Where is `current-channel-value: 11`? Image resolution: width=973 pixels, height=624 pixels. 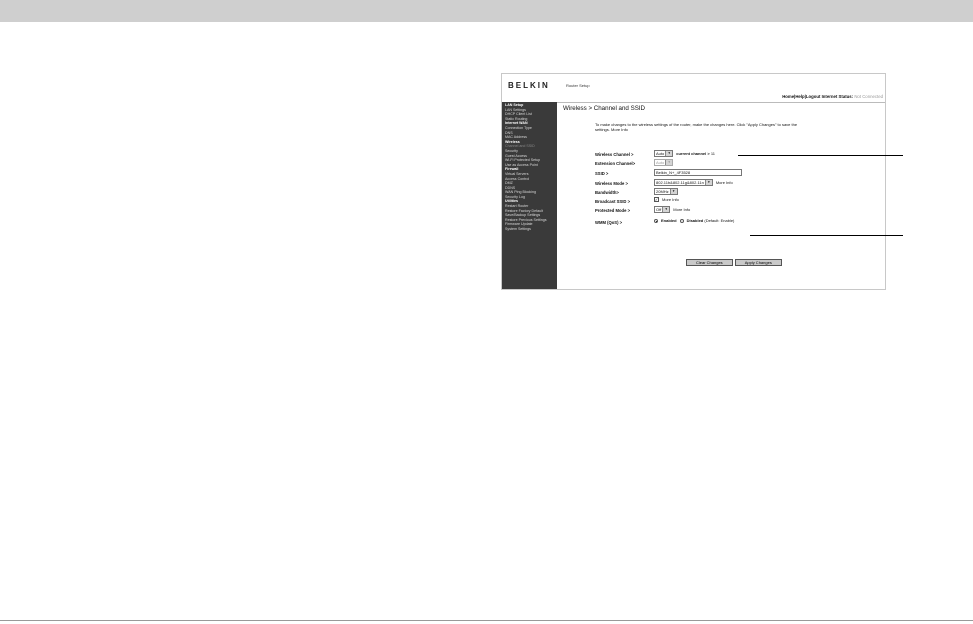
current-channel-value: 11 is located at coordinates (712, 153).